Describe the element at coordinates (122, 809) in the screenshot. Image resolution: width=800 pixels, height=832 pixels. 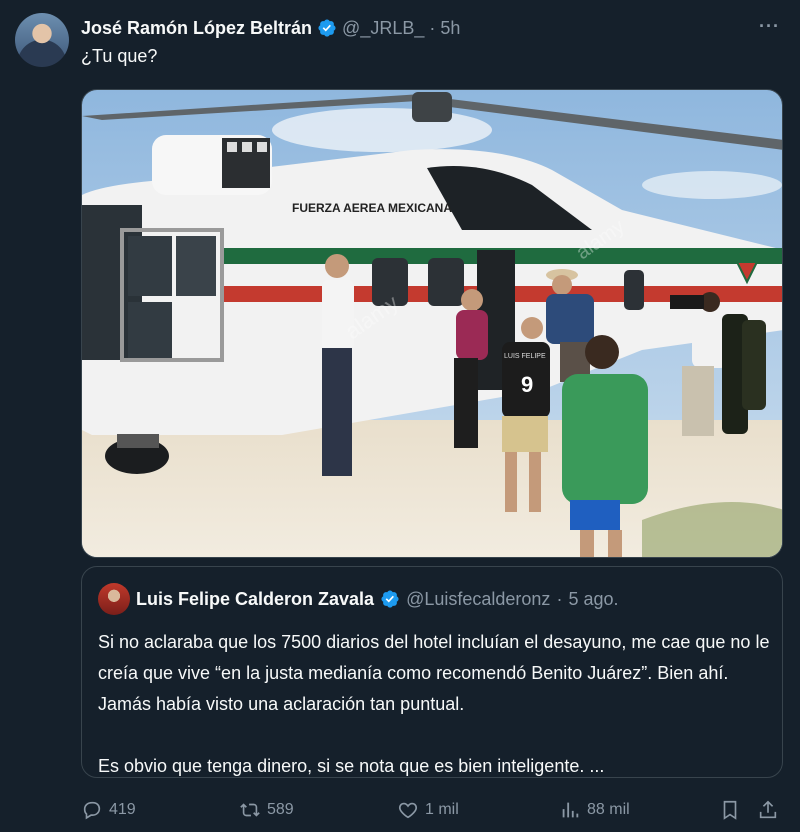
I see `reply-count: 419` at that location.